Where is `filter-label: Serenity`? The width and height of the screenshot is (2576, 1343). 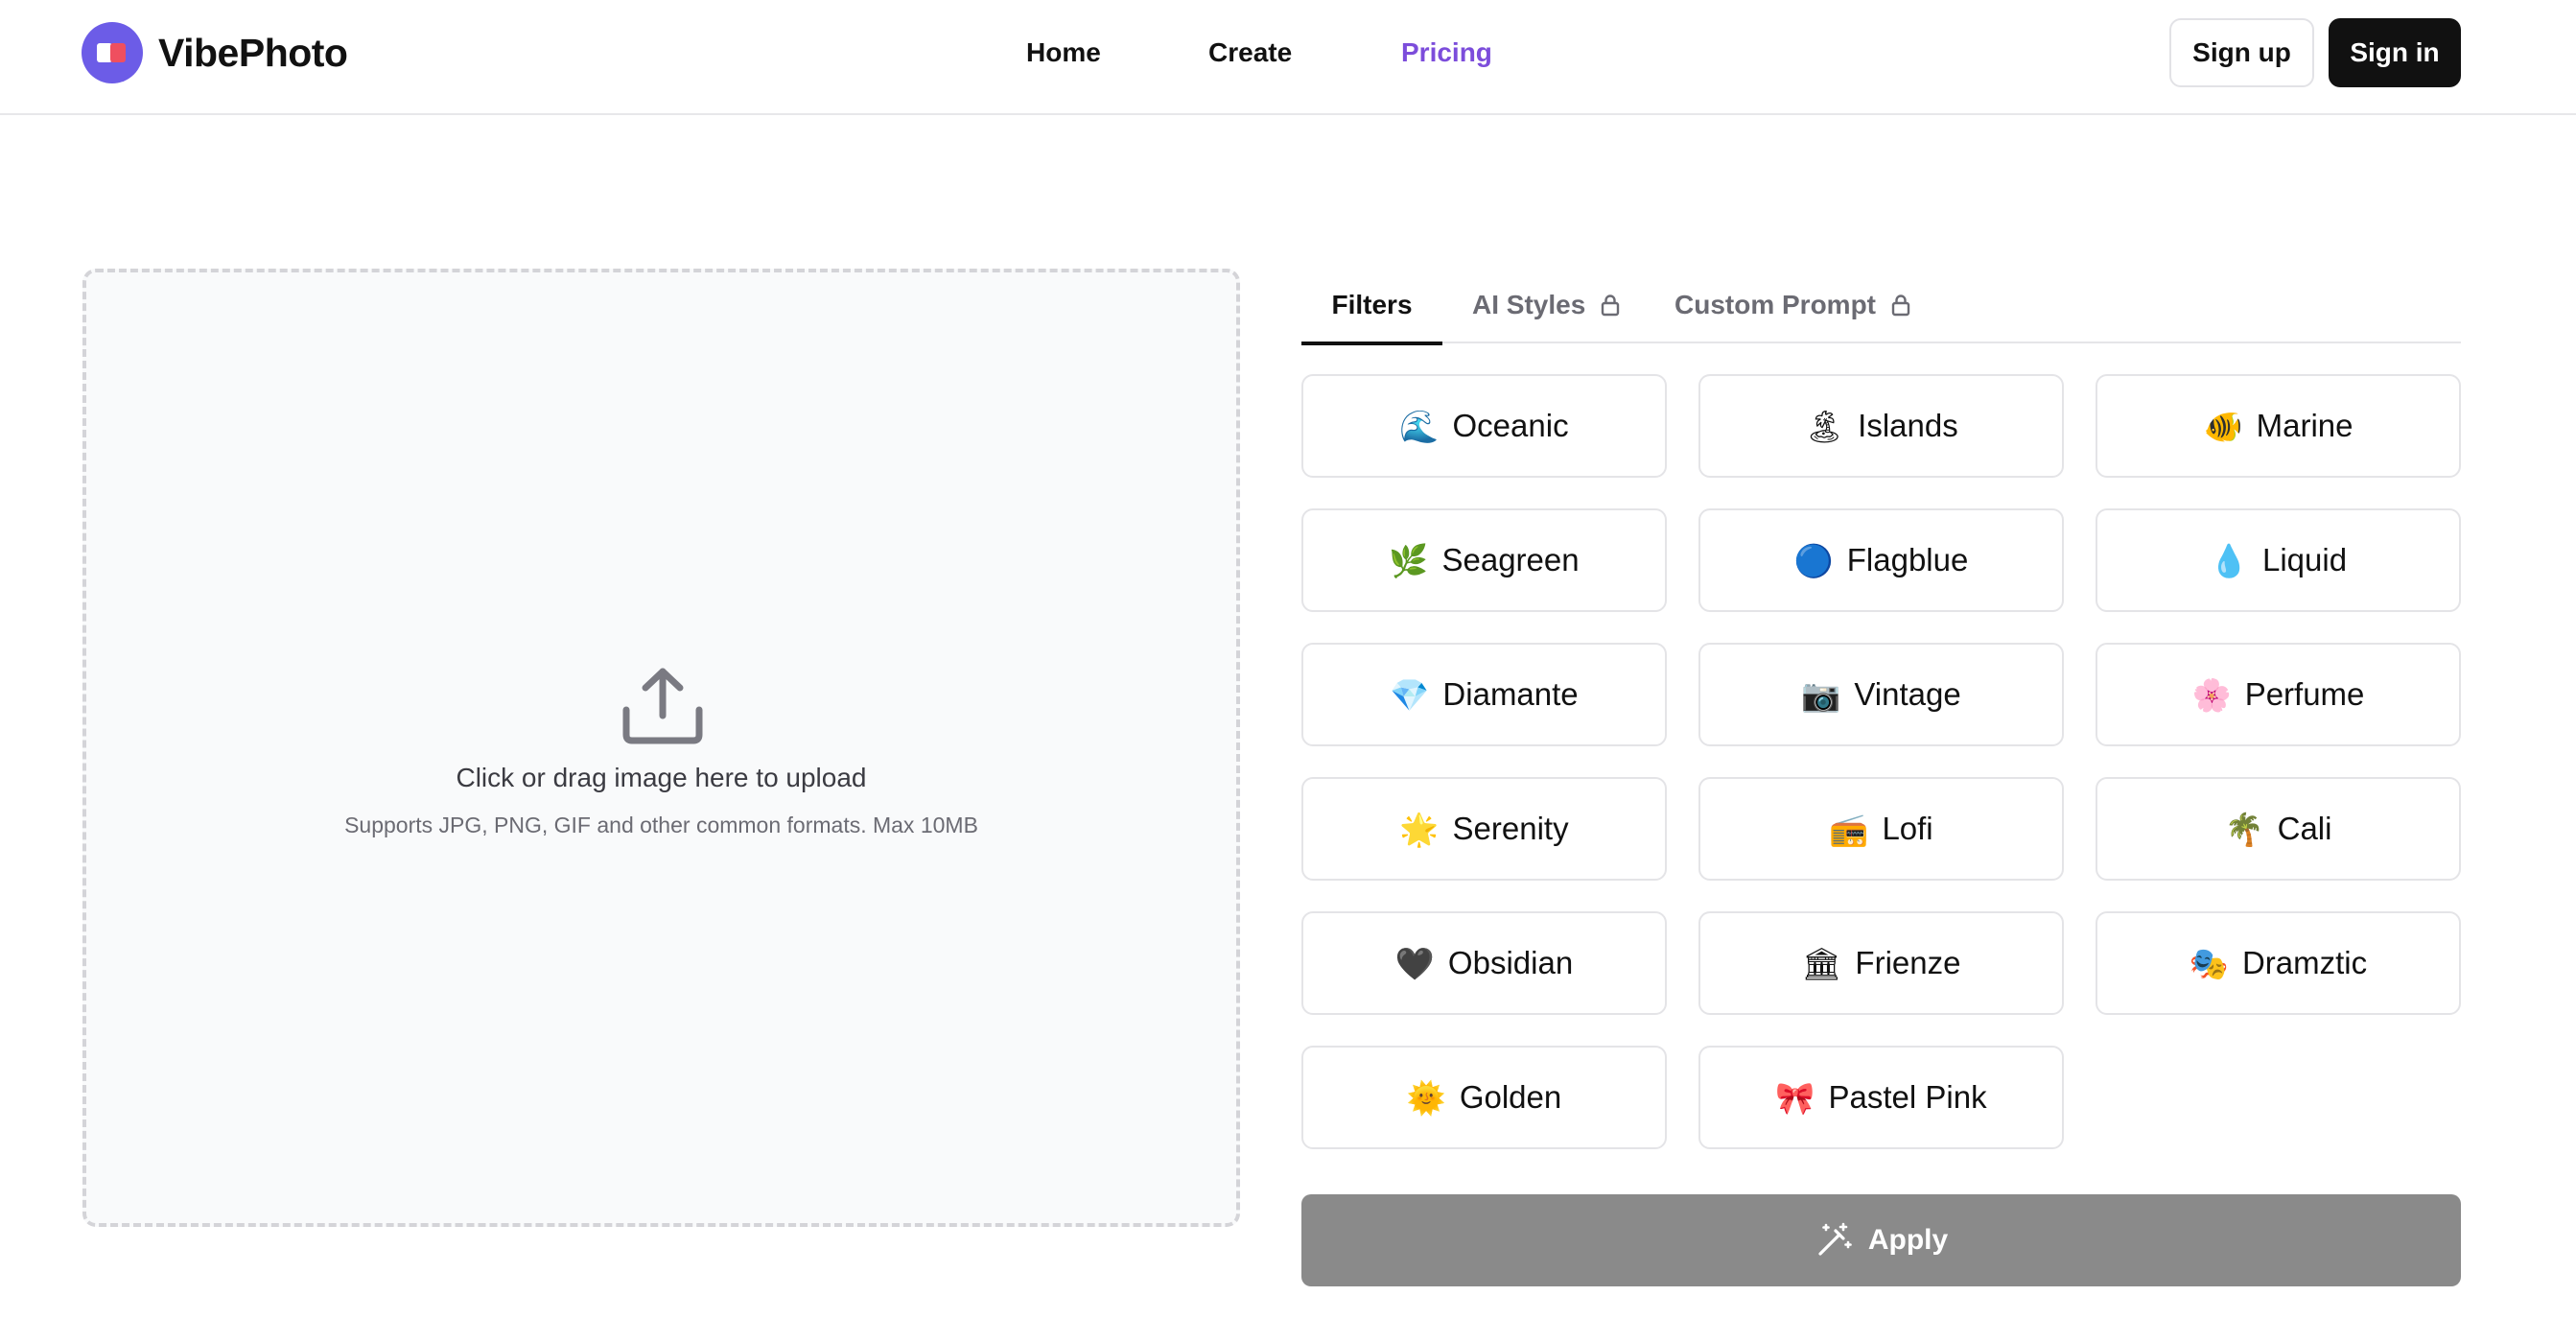
filter-label: Serenity is located at coordinates (1510, 829).